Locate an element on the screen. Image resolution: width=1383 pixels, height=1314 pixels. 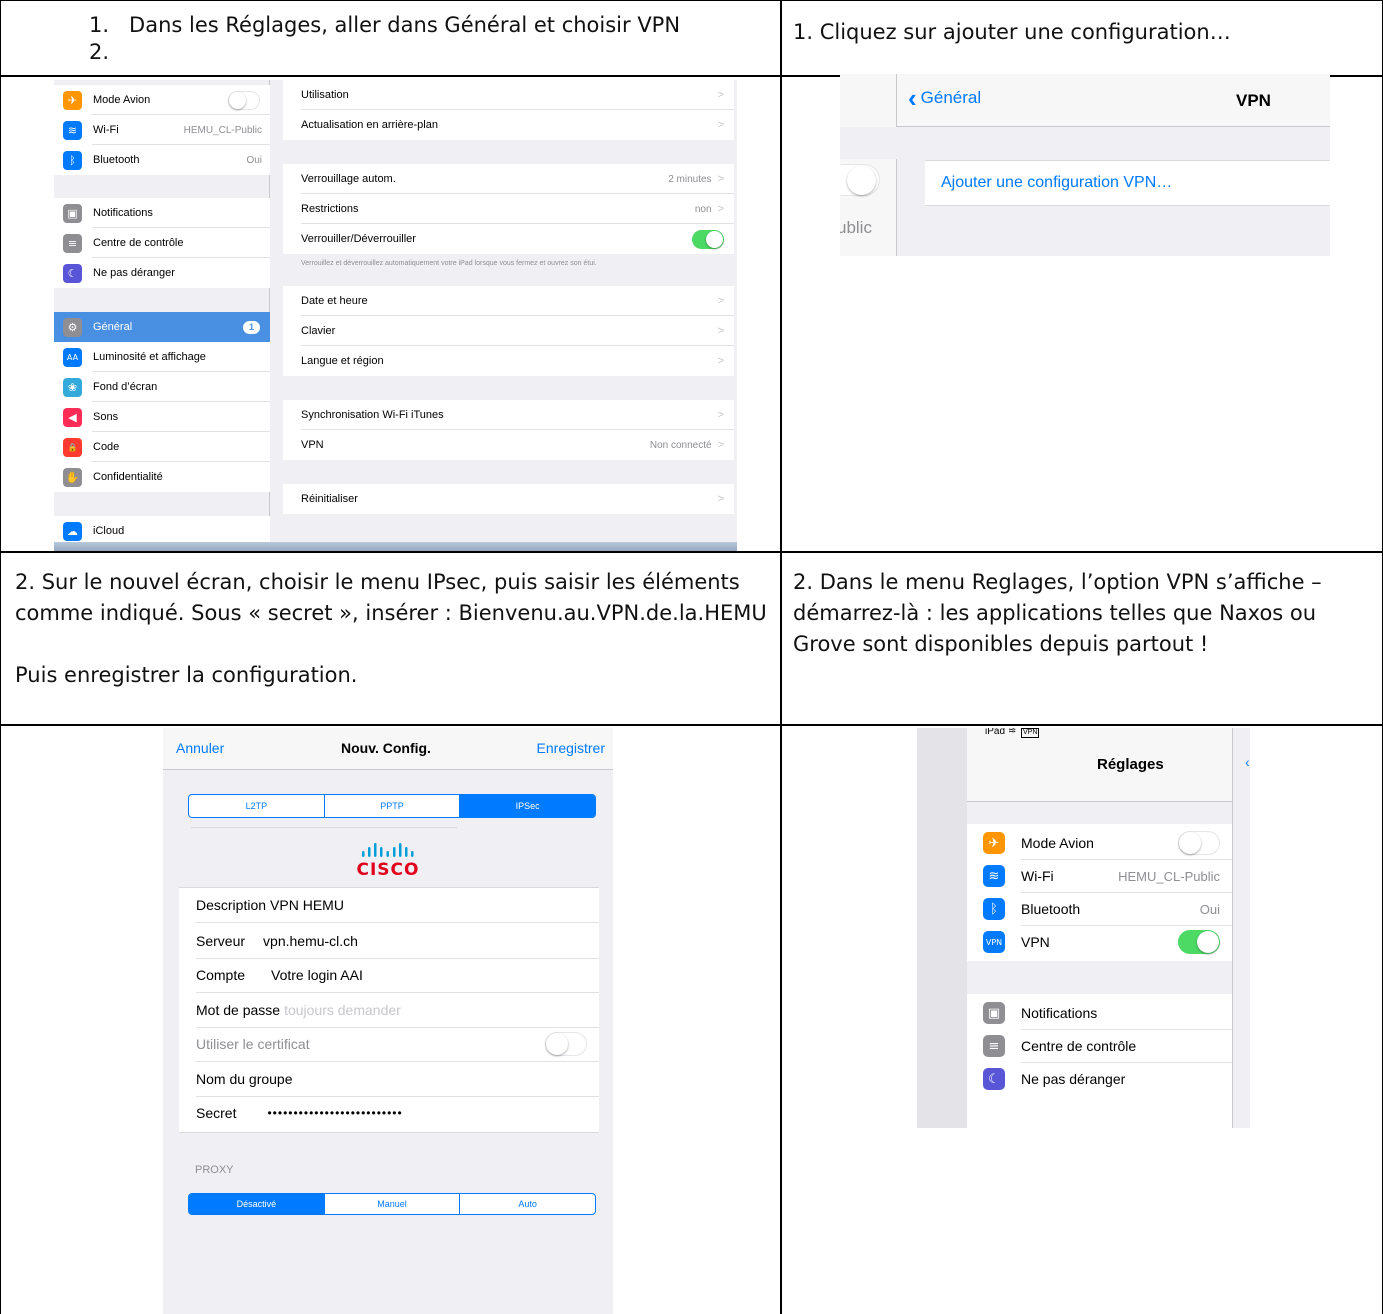
sidebar-item-label: Ne pas déranger is located at coordinates (134, 273).